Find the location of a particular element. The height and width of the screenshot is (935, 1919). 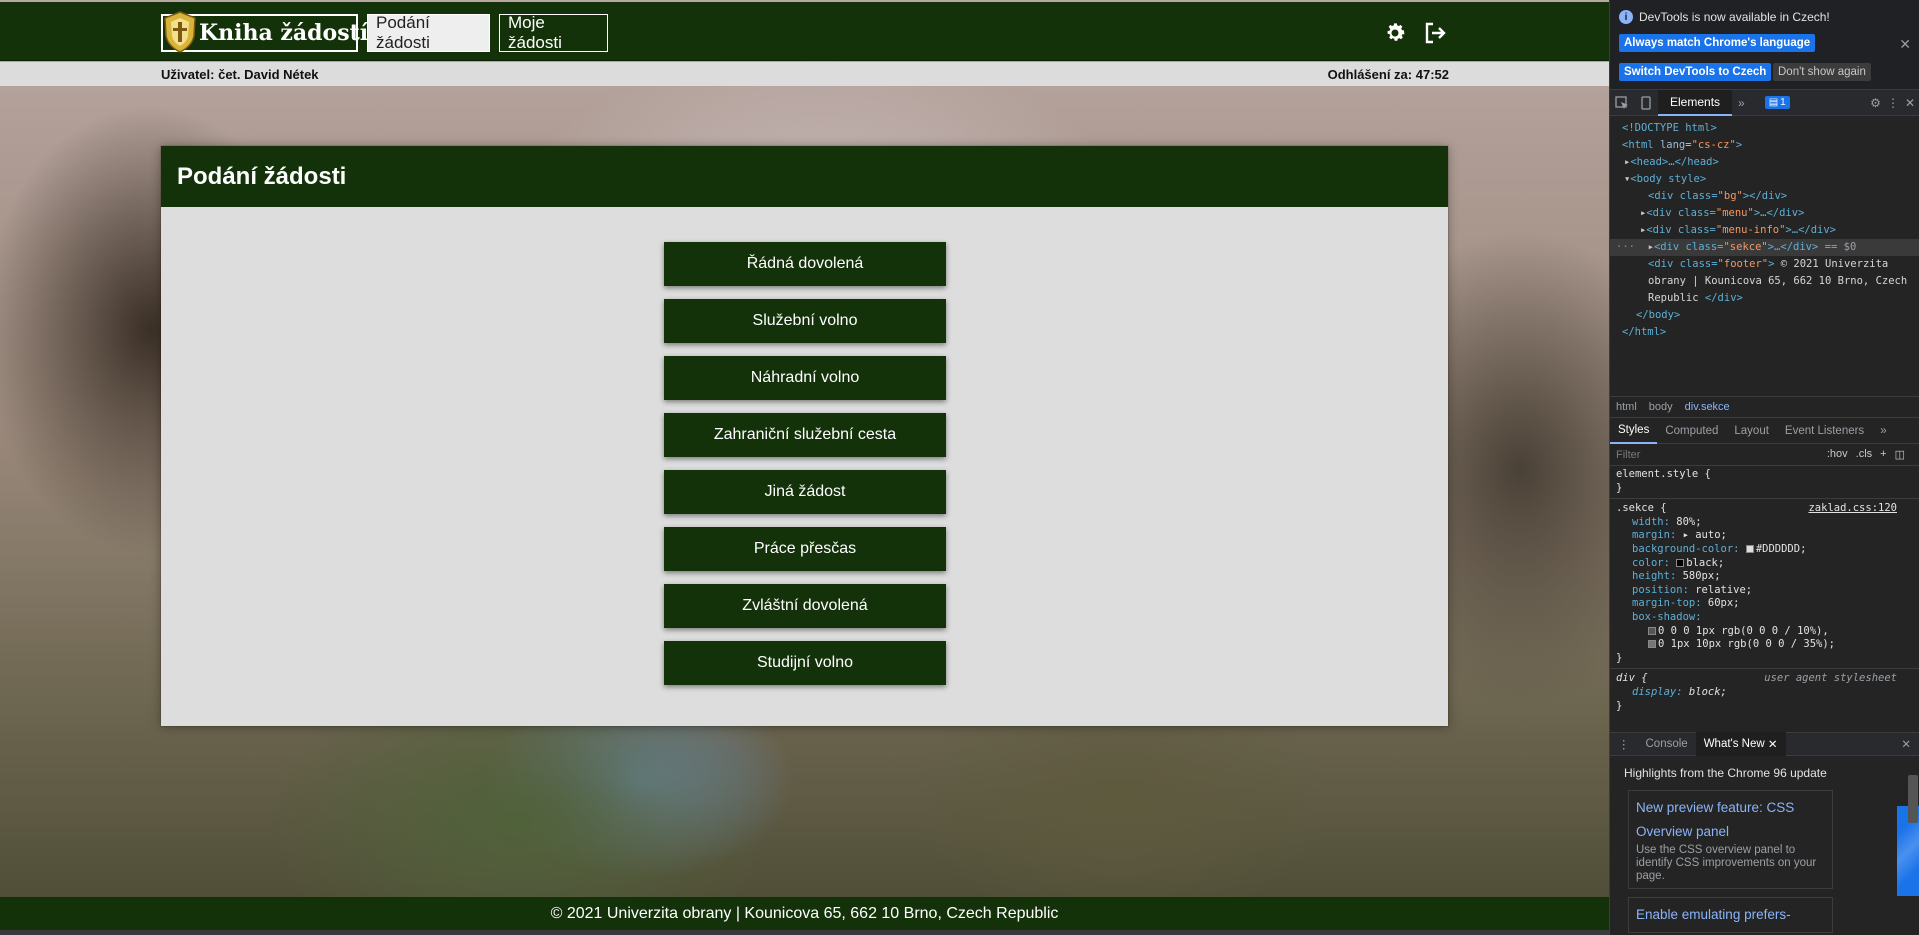

rule-divider is located at coordinates (1764, 499).